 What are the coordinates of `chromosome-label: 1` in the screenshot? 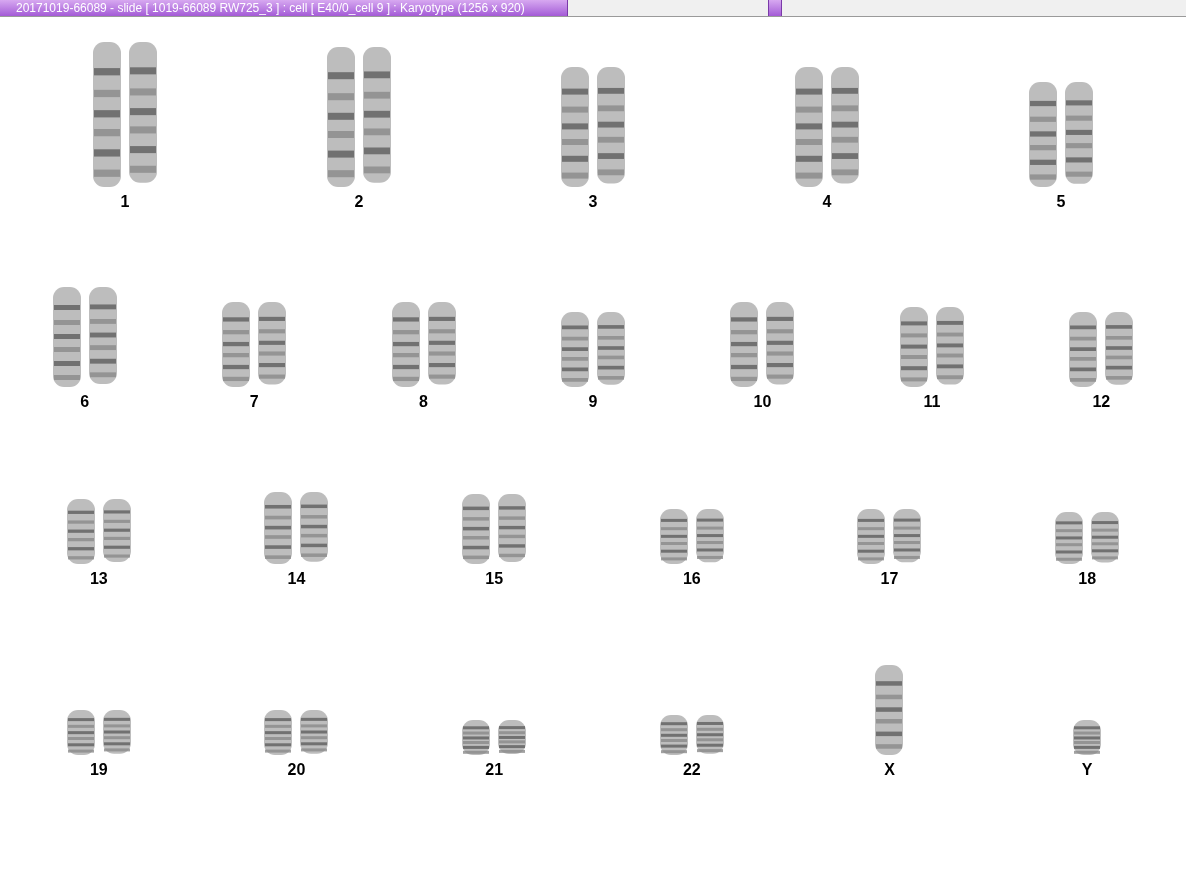 It's located at (125, 202).